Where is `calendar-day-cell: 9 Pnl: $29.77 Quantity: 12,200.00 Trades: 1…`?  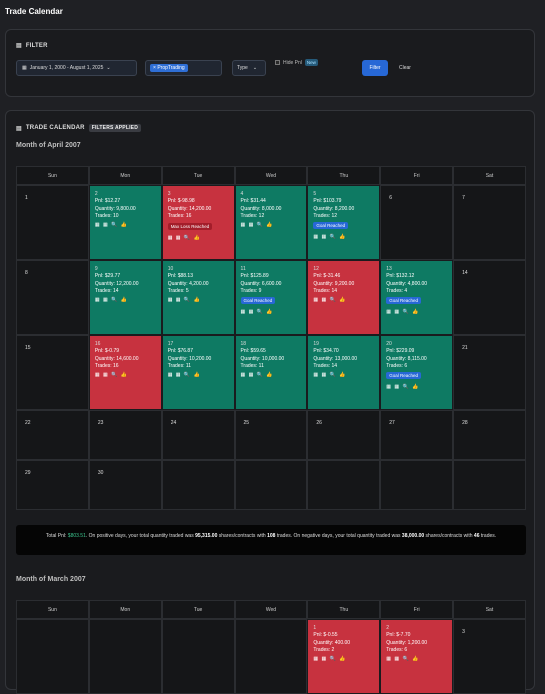
calendar-day-cell: 9 Pnl: $29.77 Quantity: 12,200.00 Trades: 1… is located at coordinates (125, 297).